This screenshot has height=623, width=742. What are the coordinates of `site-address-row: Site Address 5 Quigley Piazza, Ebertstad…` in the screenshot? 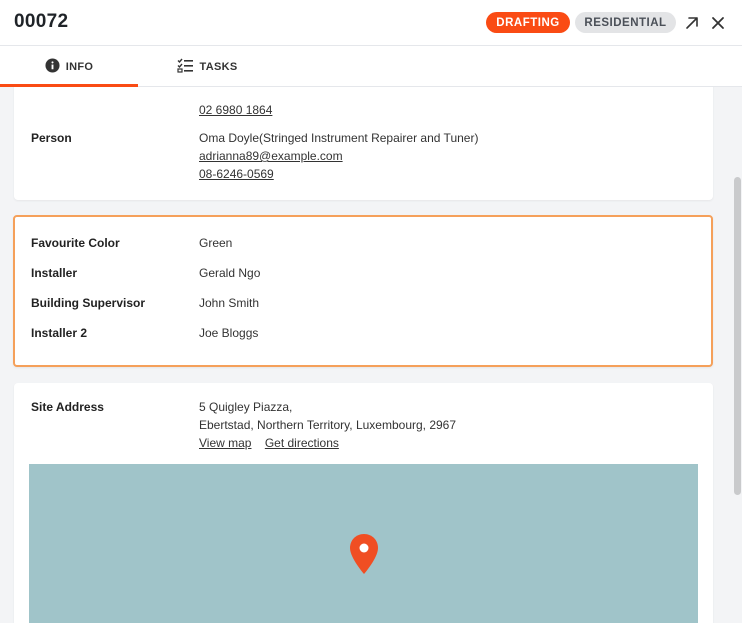 It's located at (367, 425).